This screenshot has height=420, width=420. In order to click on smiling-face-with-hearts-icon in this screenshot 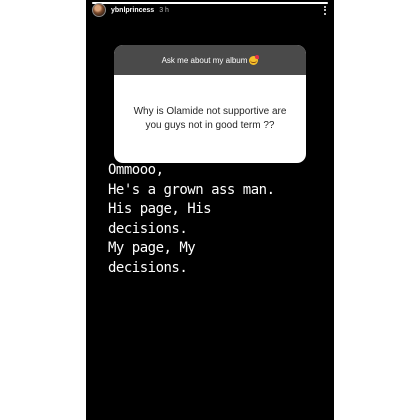, I will do `click(254, 59)`.